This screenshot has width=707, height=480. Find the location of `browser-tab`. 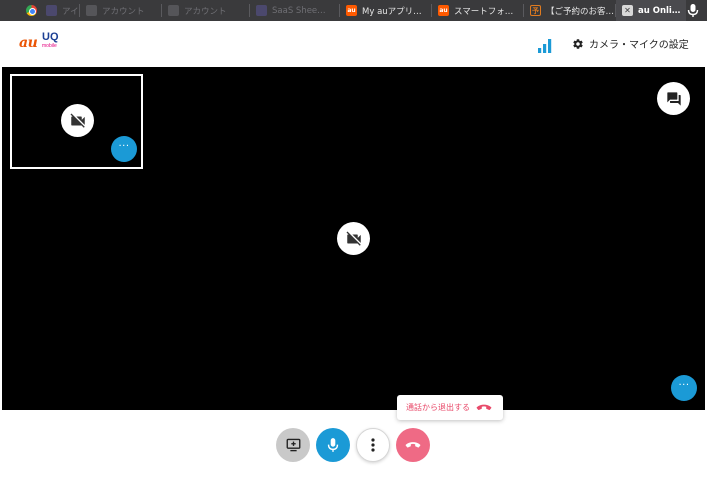

browser-tab is located at coordinates (30, 10).